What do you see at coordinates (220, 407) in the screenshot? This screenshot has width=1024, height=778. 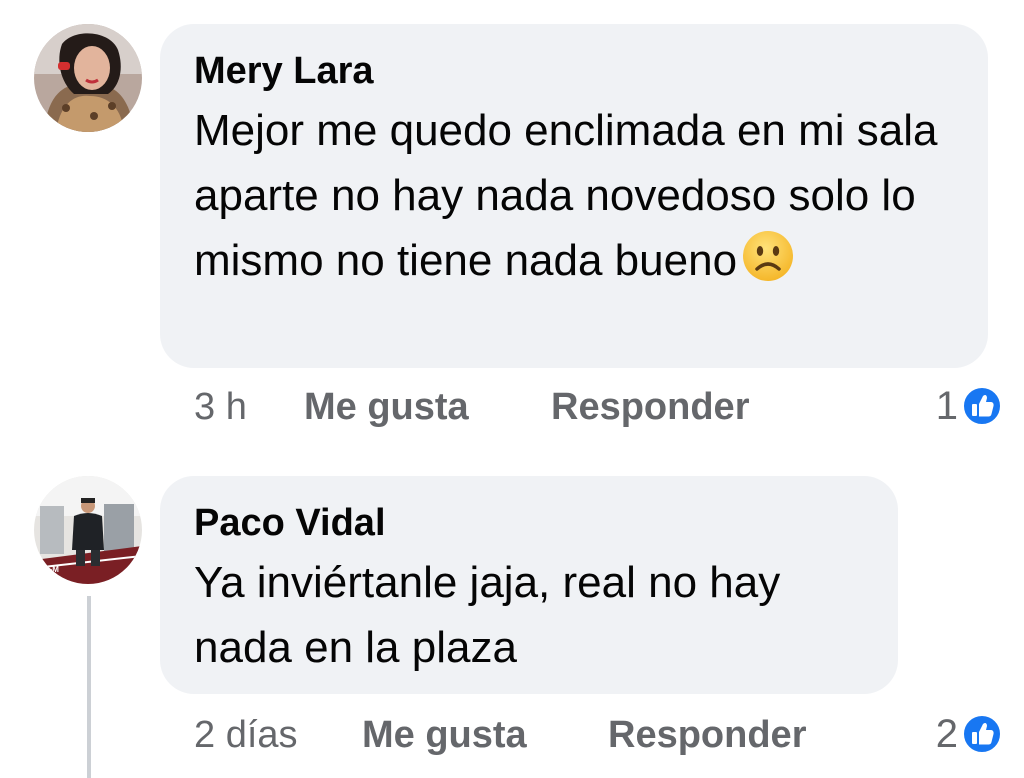 I see `timestamp: 3 h` at bounding box center [220, 407].